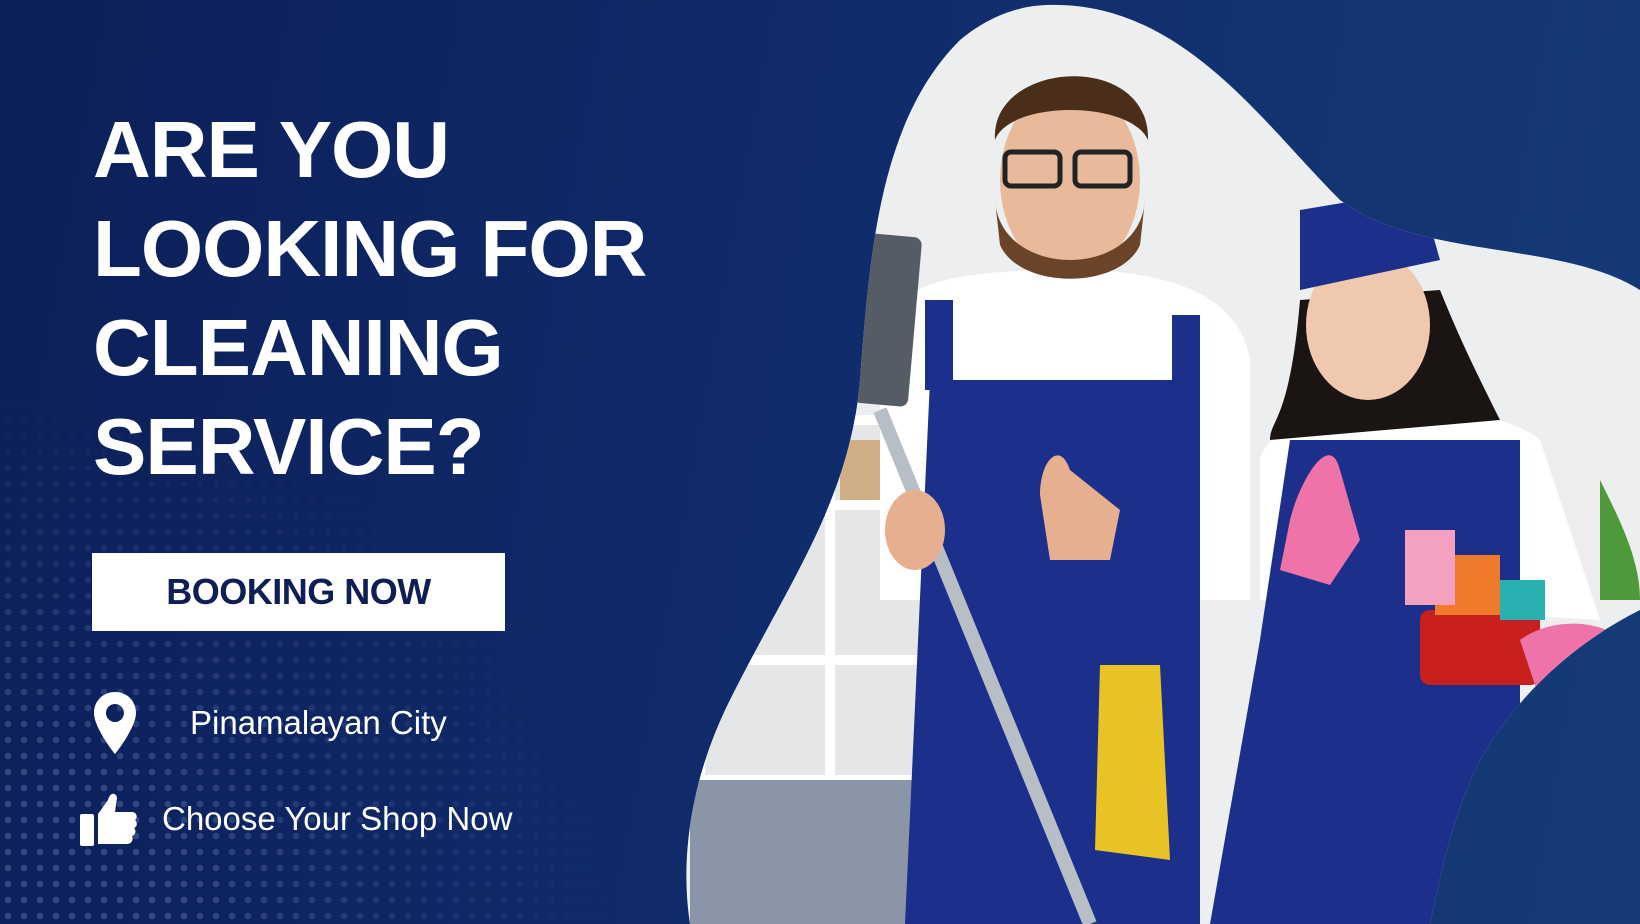  Describe the element at coordinates (289, 446) in the screenshot. I see `headline-line: SERVICE?` at that location.